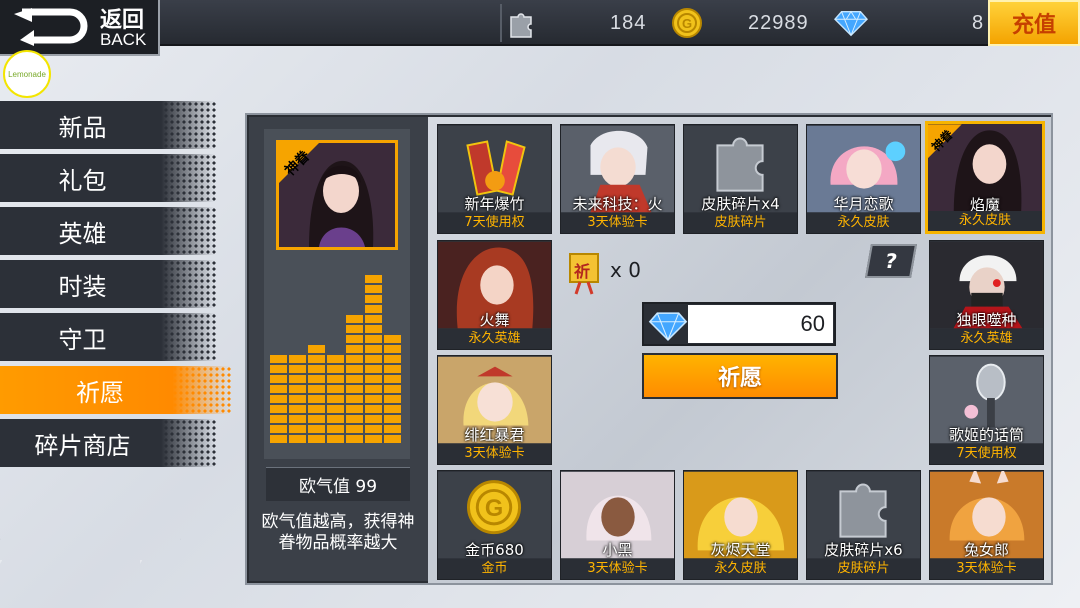  What do you see at coordinates (337, 195) in the screenshot?
I see `featured-reward: 神眷` at bounding box center [337, 195].